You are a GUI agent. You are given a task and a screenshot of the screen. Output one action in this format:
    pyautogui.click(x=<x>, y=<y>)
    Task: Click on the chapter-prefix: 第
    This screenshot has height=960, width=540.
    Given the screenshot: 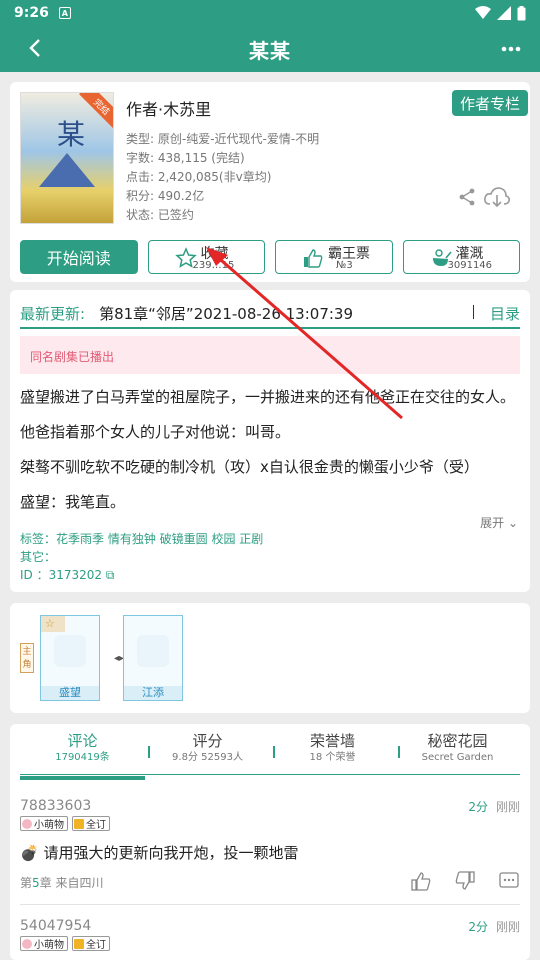 What is the action you would take?
    pyautogui.click(x=26, y=883)
    